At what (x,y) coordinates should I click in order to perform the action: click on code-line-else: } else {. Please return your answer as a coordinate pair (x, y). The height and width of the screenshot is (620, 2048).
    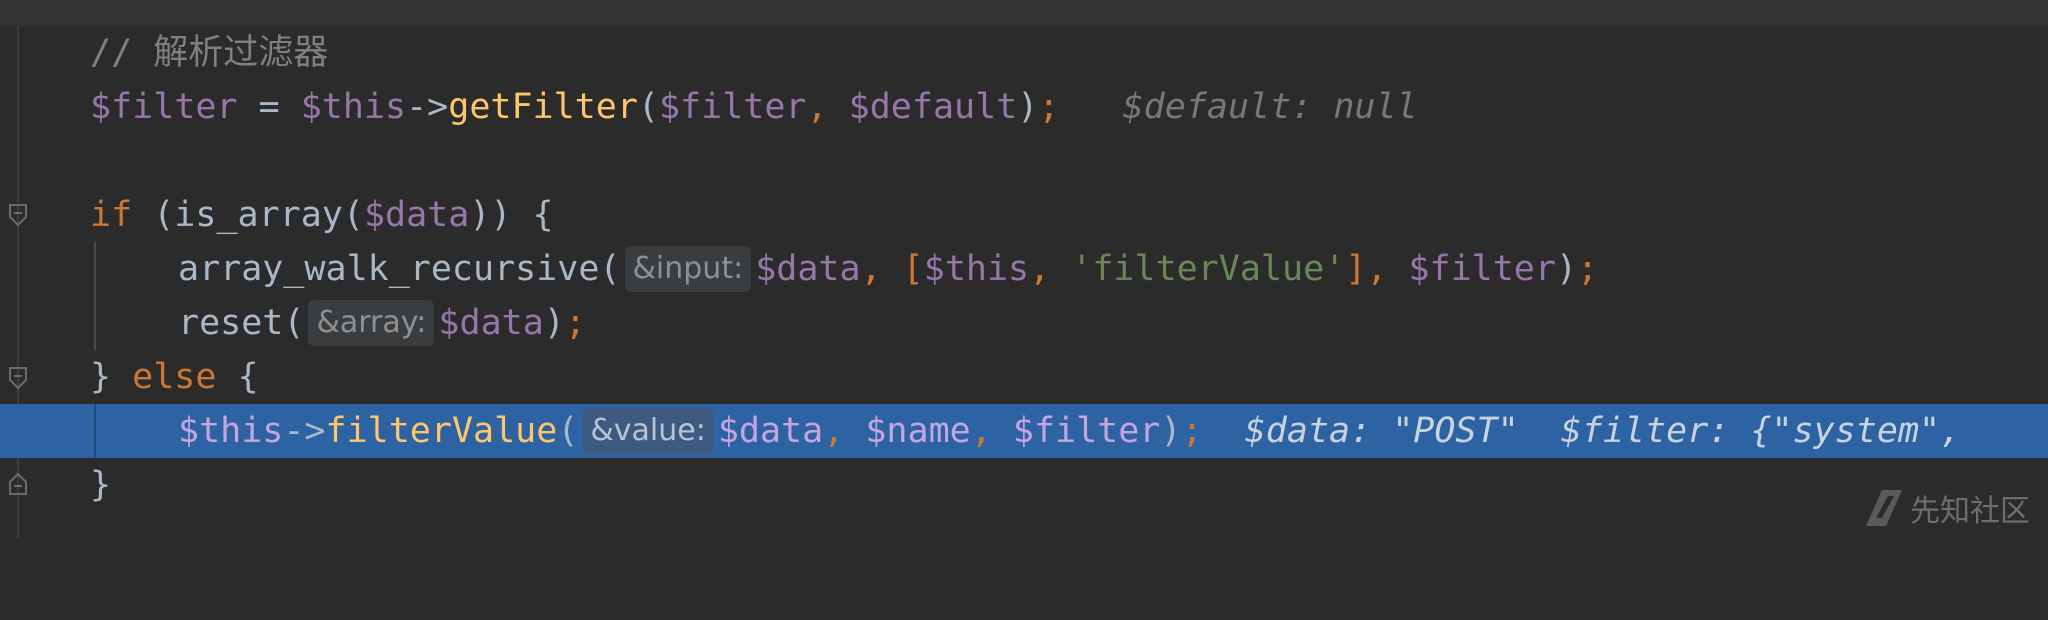
    Looking at the image, I should click on (1024, 377).